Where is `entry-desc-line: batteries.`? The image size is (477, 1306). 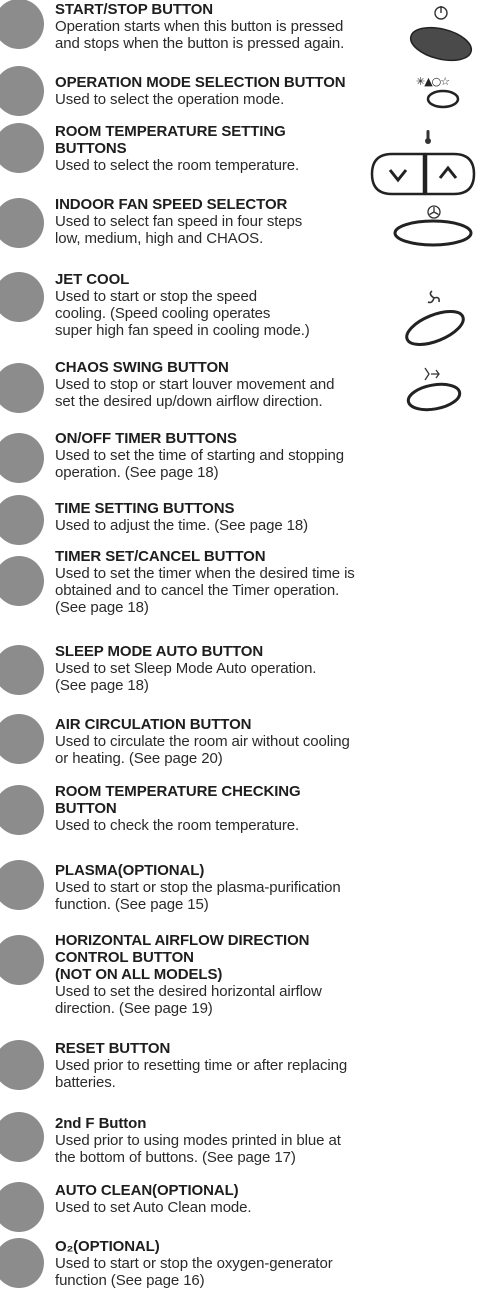 entry-desc-line: batteries. is located at coordinates (85, 1082).